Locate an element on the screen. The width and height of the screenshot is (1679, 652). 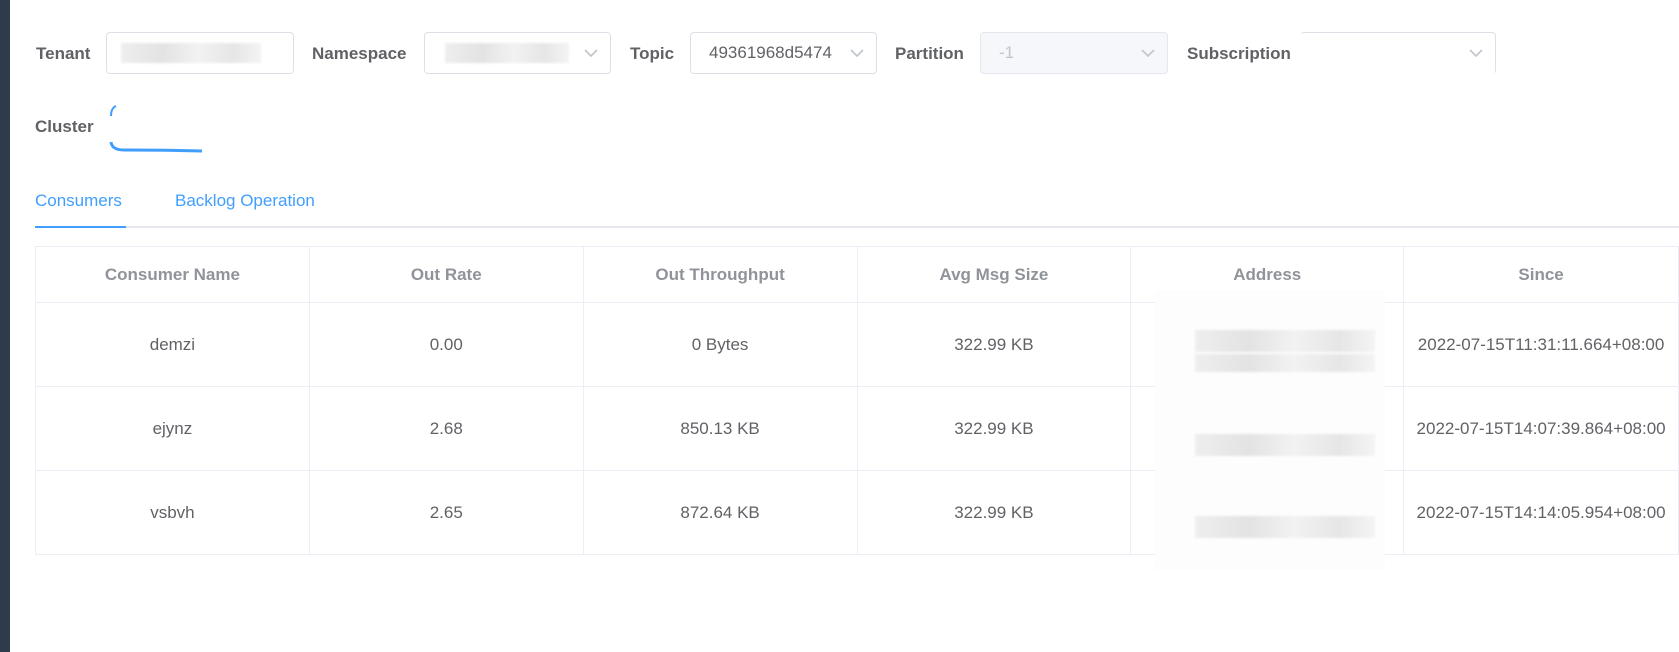
redacted-address-overlay is located at coordinates (1270, 430).